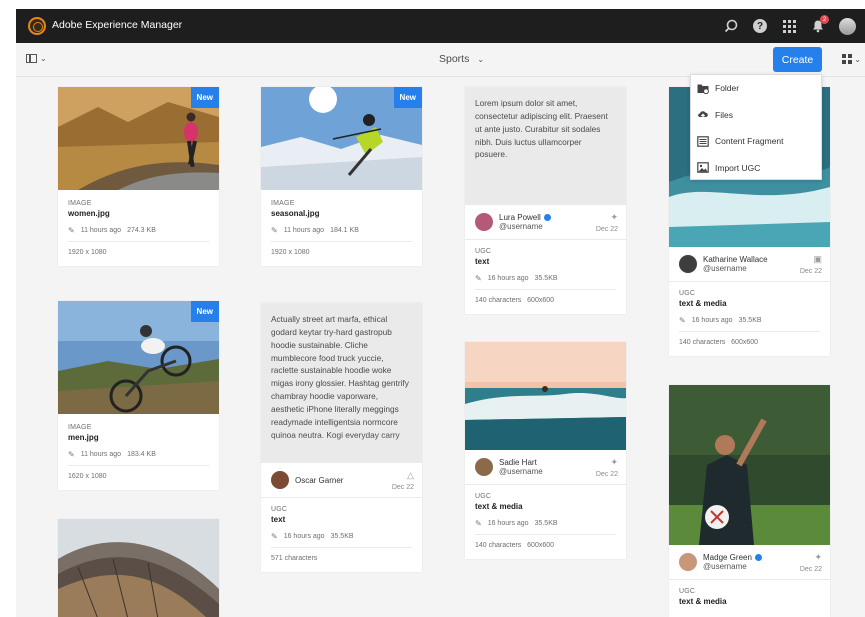 The image size is (865, 617). What do you see at coordinates (525, 217) in the screenshot?
I see `author-name: Lura Powell` at bounding box center [525, 217].